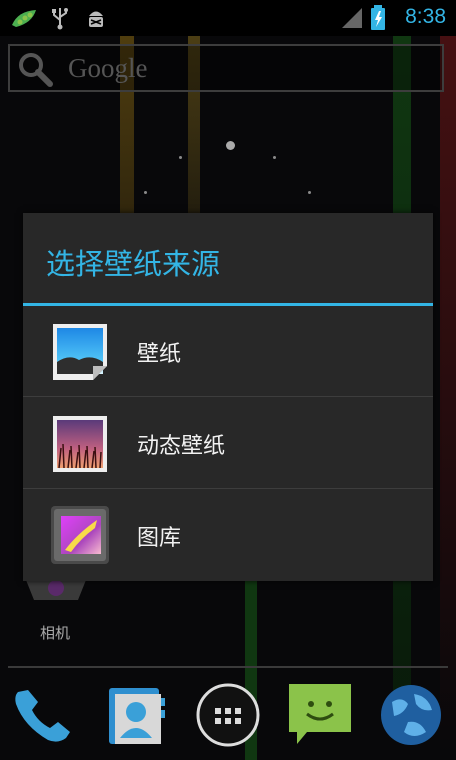 The width and height of the screenshot is (456, 760). What do you see at coordinates (133, 264) in the screenshot?
I see `dialog-title: 选择壁纸来源` at bounding box center [133, 264].